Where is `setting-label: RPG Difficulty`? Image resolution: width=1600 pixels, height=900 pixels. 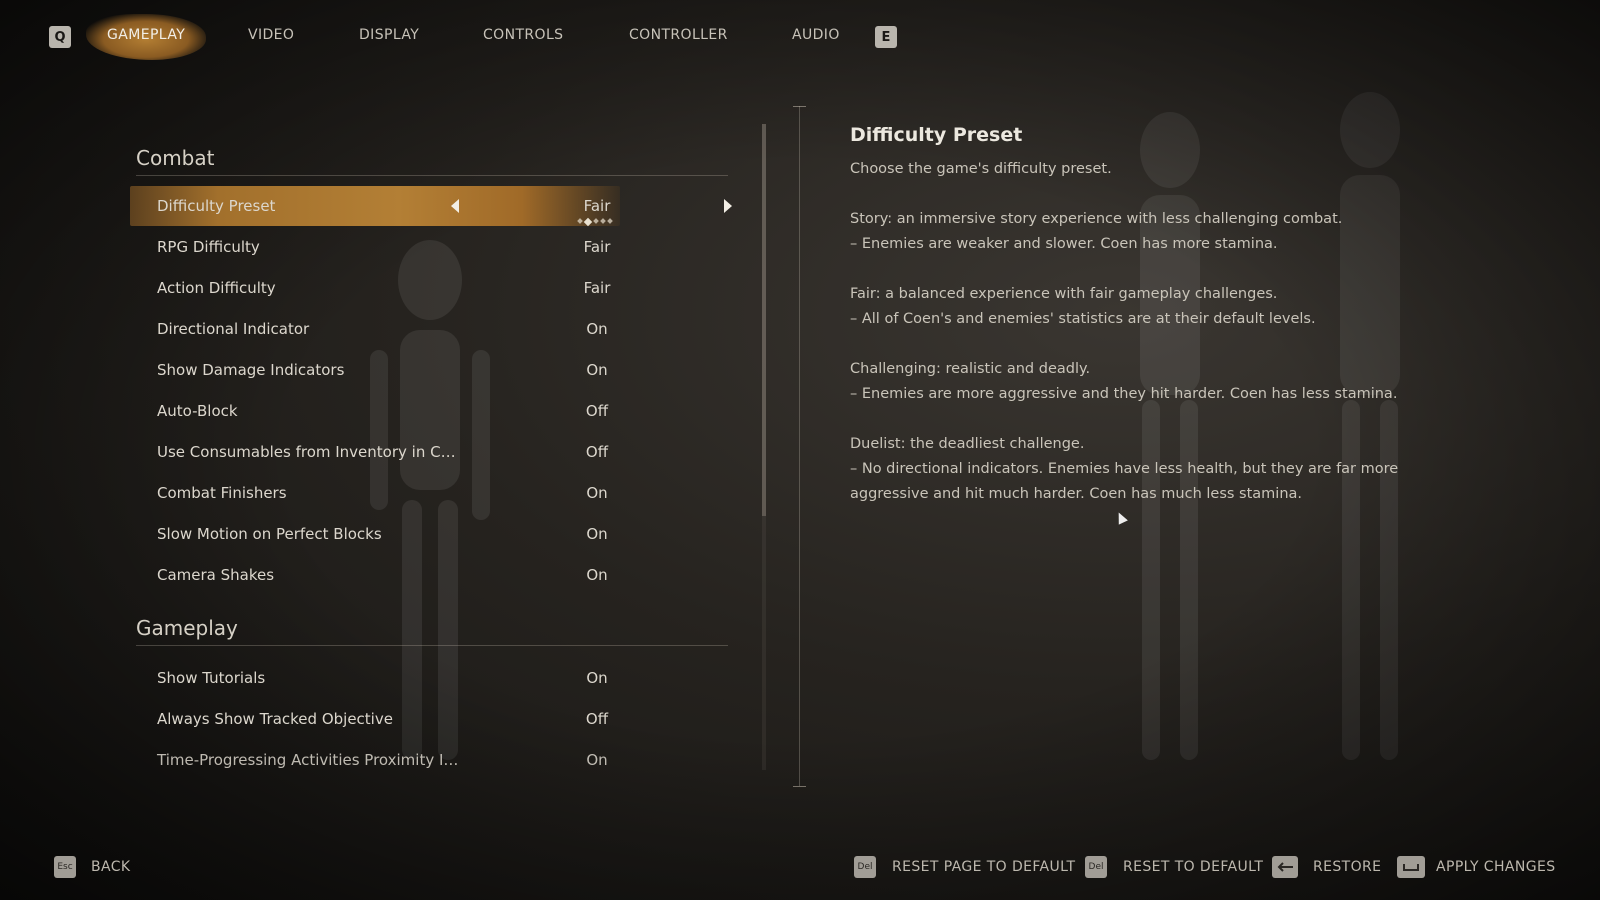 setting-label: RPG Difficulty is located at coordinates (208, 247).